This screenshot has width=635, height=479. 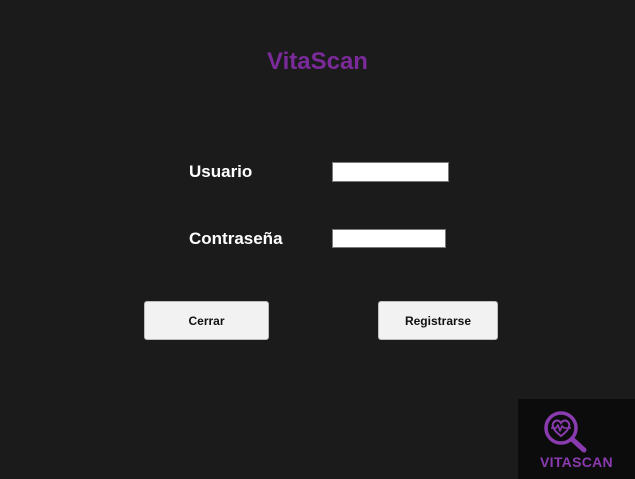 What do you see at coordinates (565, 432) in the screenshot?
I see `magnifier-heart-icon` at bounding box center [565, 432].